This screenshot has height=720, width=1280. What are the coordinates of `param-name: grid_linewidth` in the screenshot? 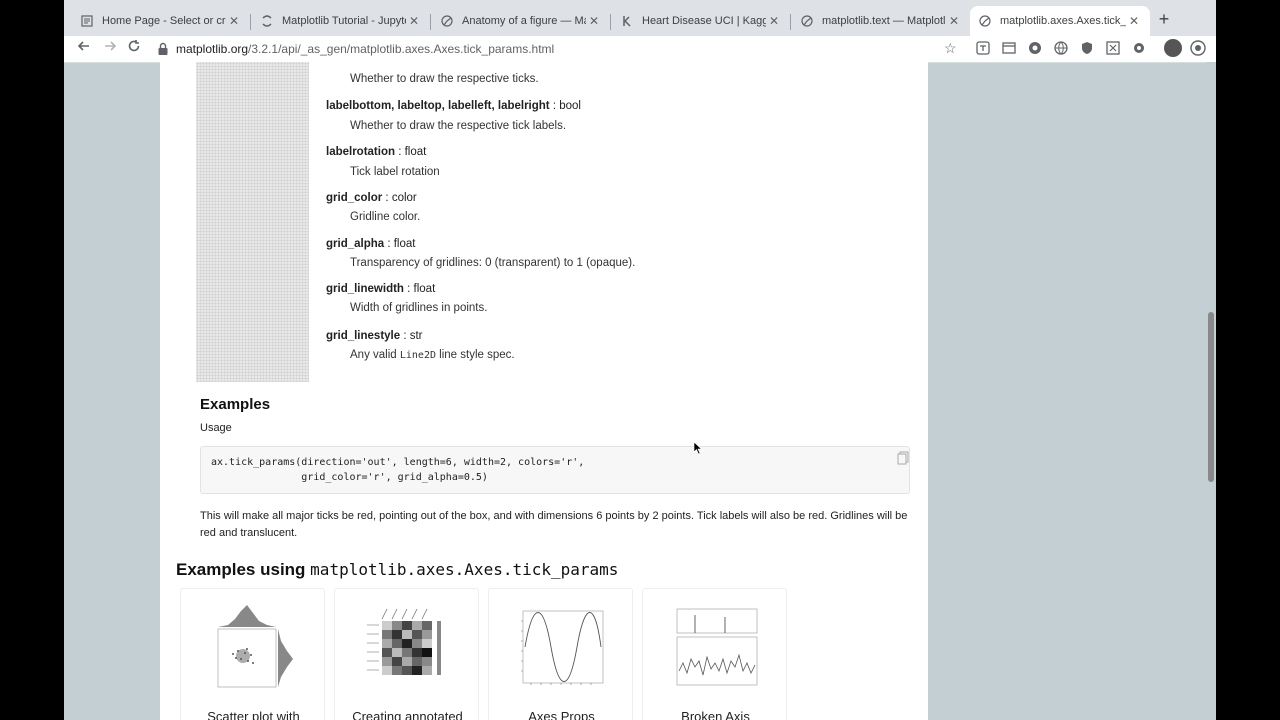 It's located at (365, 289).